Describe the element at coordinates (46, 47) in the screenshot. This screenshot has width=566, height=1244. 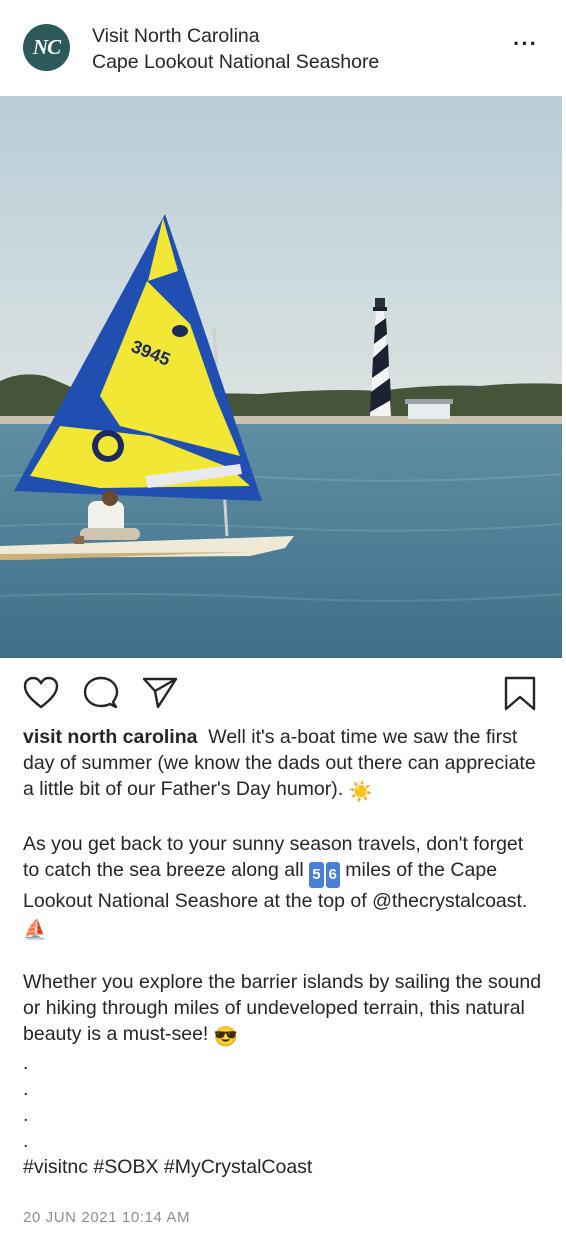
I see `avatar: NC` at that location.